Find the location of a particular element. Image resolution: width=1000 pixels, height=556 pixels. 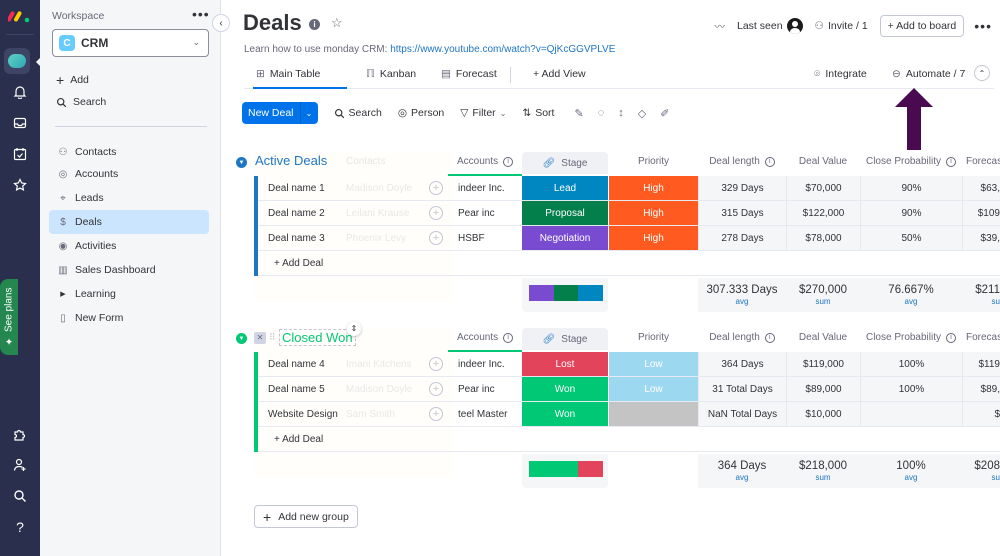

deal-length-cell: 31 Total Days is located at coordinates (742, 389).